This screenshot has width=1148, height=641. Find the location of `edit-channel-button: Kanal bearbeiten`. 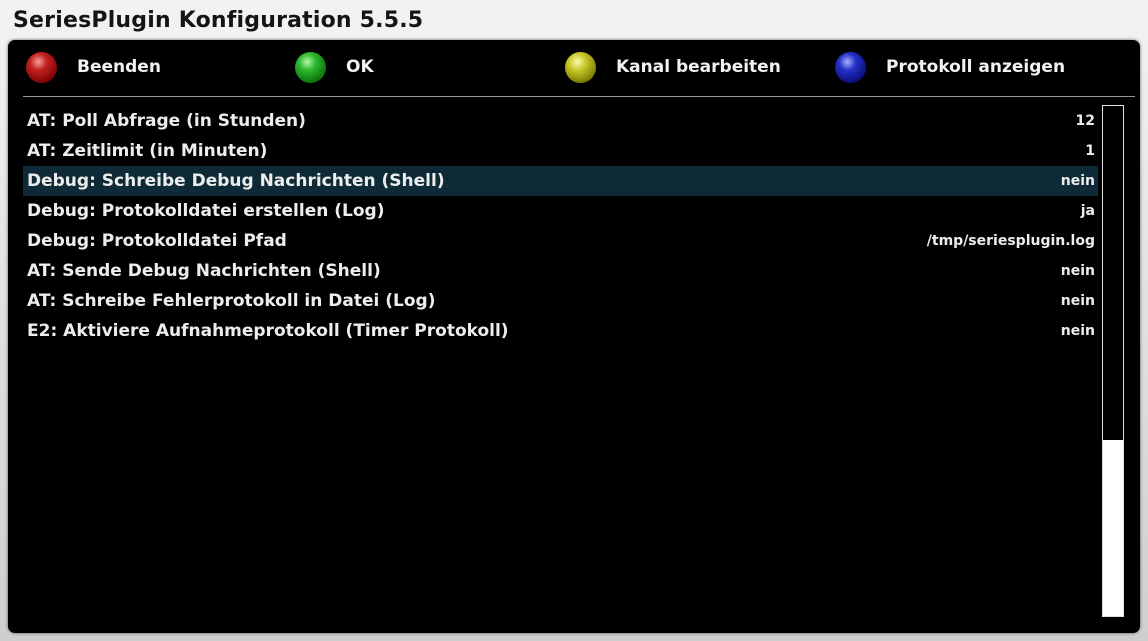

edit-channel-button: Kanal bearbeiten is located at coordinates (673, 67).